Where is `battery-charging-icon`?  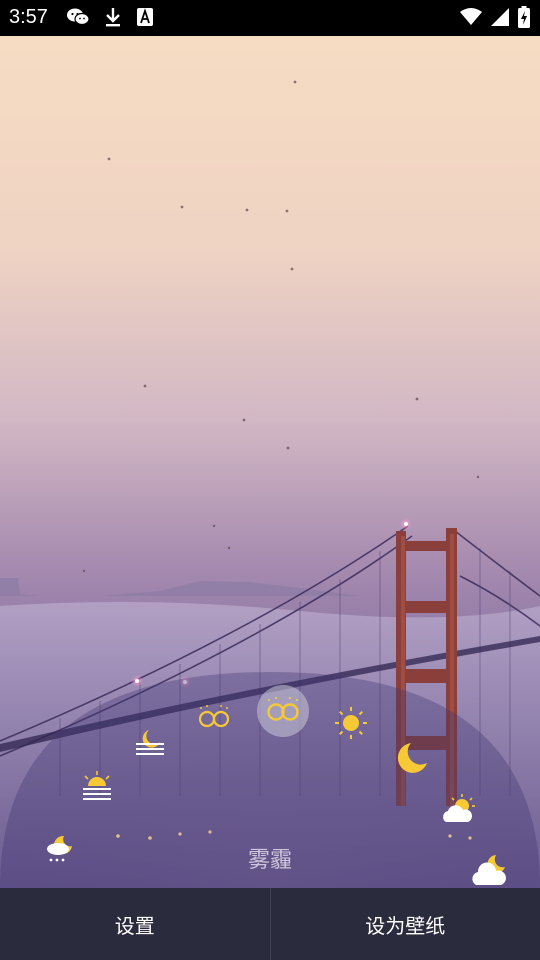 battery-charging-icon is located at coordinates (524, 19).